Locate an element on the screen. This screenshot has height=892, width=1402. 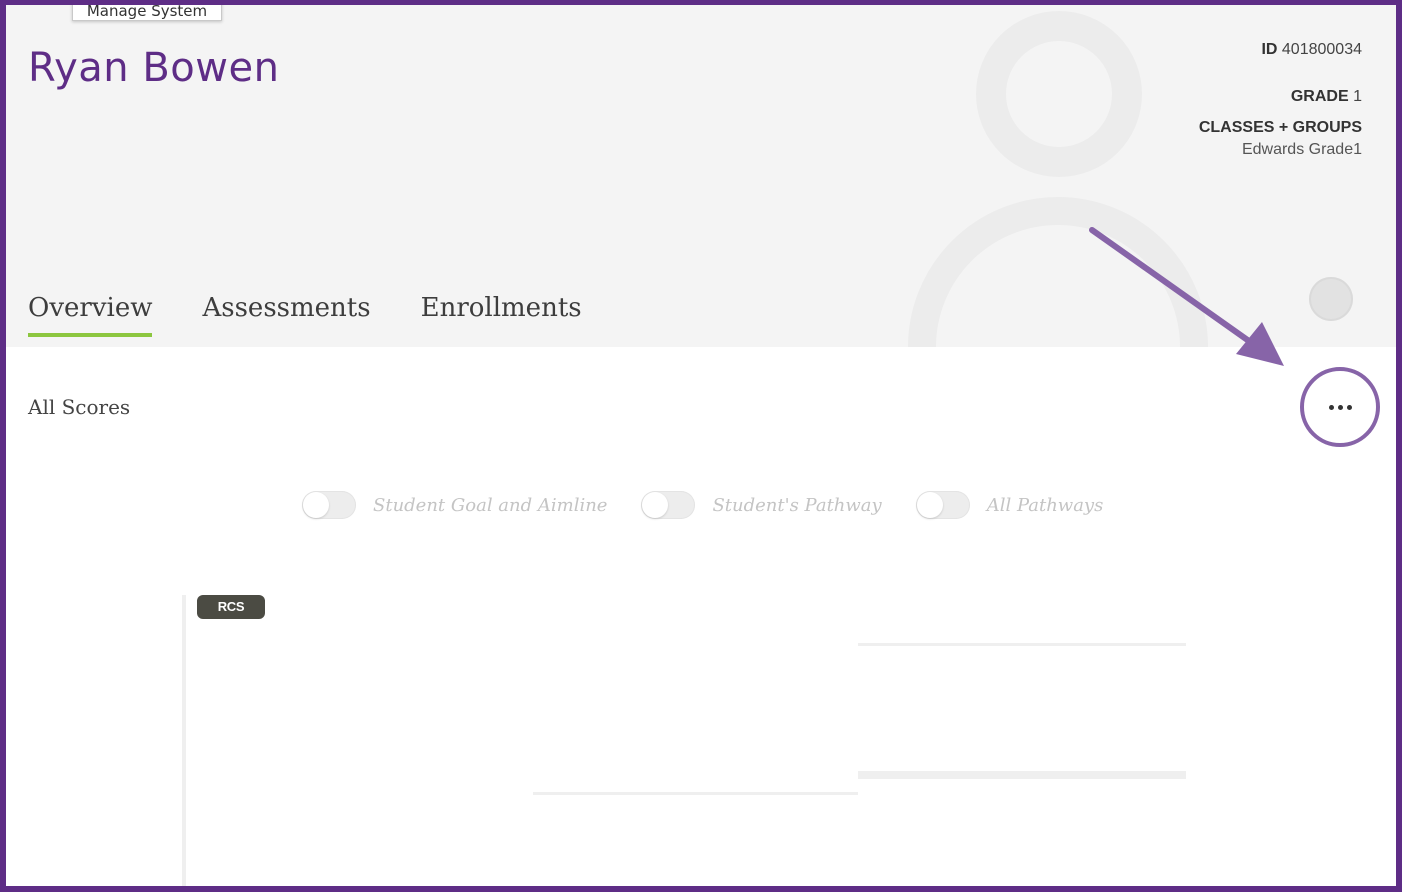
tab-assessments: Assessments is located at coordinates (286, 313).